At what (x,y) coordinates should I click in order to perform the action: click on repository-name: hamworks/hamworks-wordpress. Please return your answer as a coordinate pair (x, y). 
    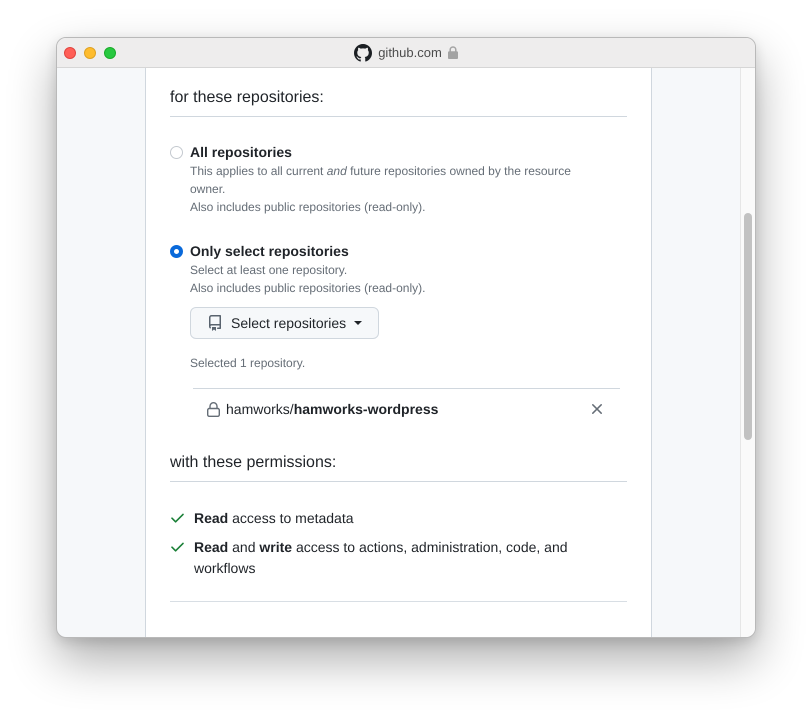
    Looking at the image, I should click on (333, 409).